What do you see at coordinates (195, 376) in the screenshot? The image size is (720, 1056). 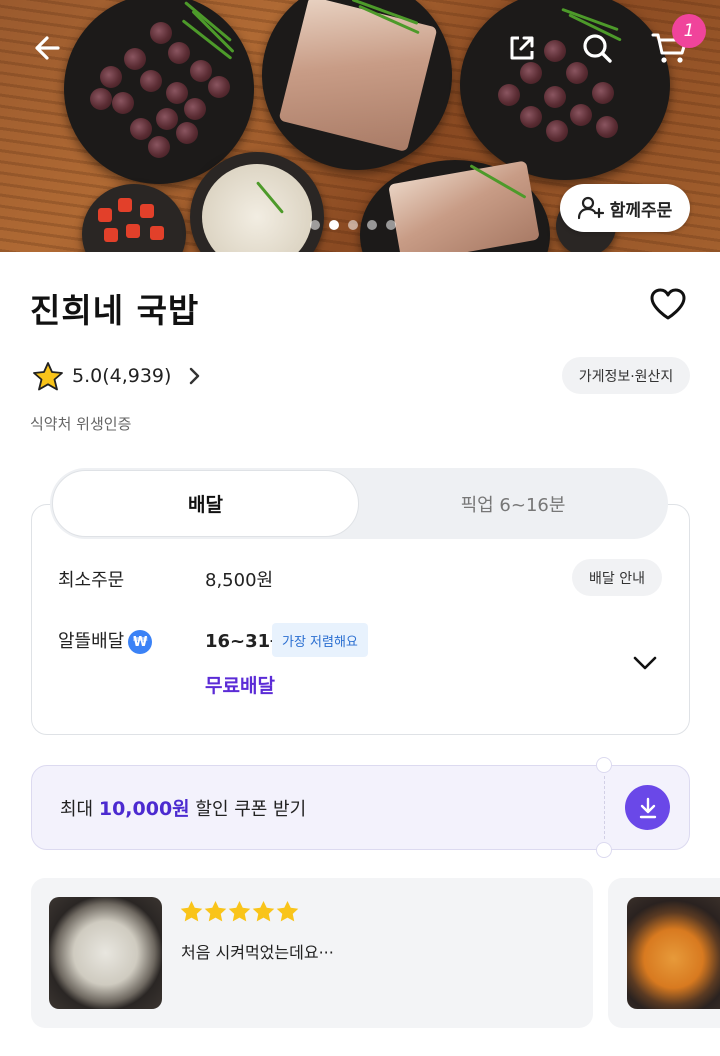 I see `chevron-right-icon` at bounding box center [195, 376].